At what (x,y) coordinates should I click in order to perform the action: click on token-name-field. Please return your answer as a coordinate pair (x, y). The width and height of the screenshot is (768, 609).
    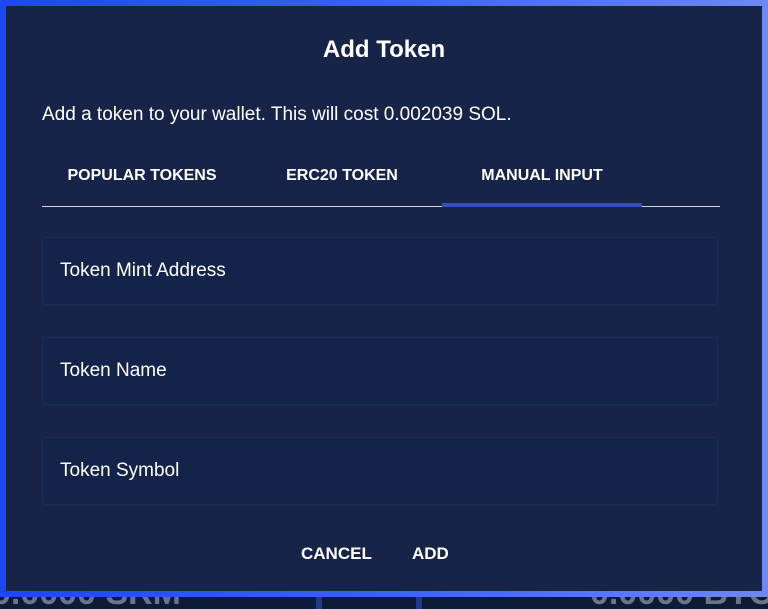
    Looking at the image, I should click on (380, 371).